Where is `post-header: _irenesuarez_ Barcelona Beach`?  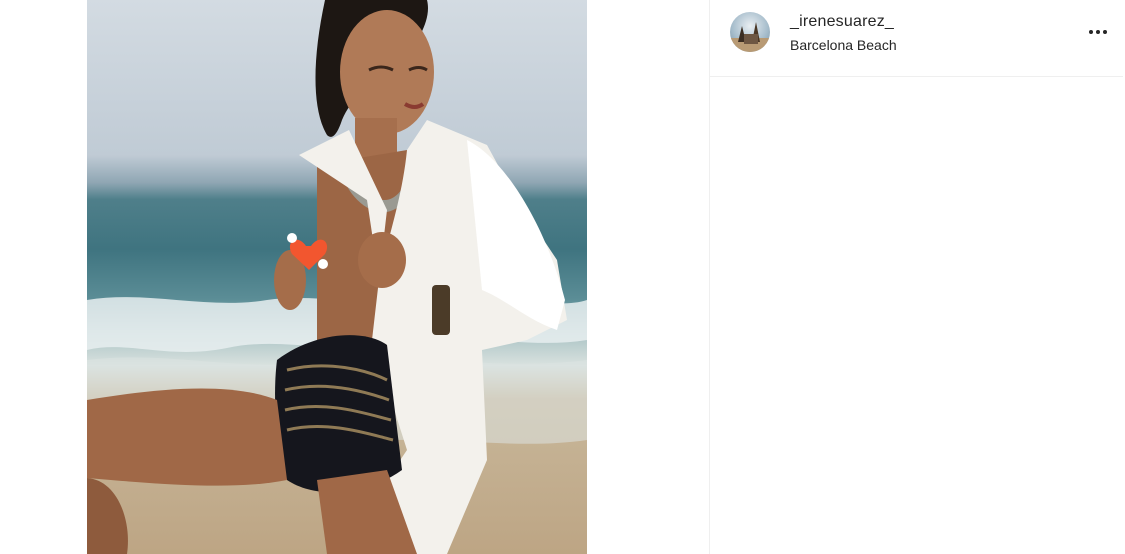 post-header: _irenesuarez_ Barcelona Beach is located at coordinates (916, 38).